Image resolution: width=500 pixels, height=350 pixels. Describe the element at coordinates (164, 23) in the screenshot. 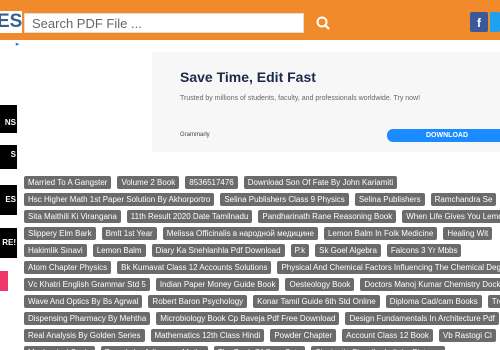

I see `search-input` at that location.